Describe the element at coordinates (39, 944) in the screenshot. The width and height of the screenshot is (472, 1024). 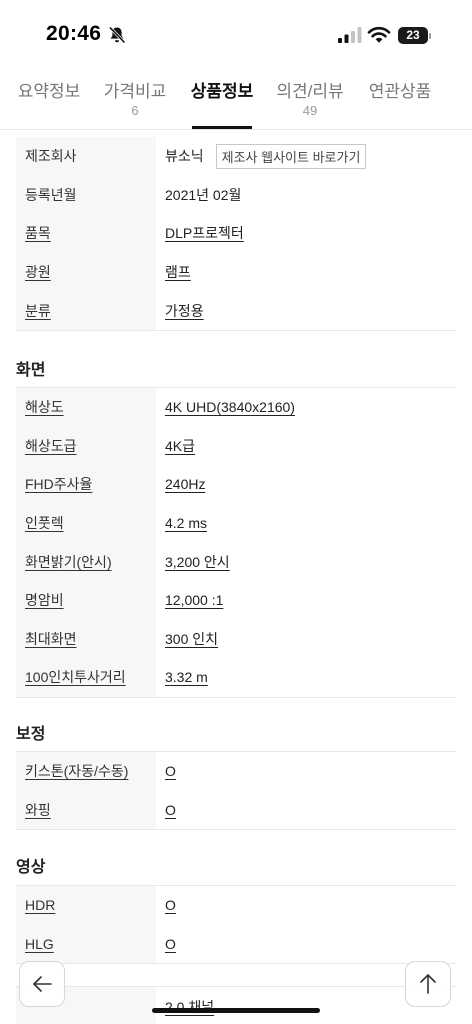
I see `spec-key-link: HLG` at that location.